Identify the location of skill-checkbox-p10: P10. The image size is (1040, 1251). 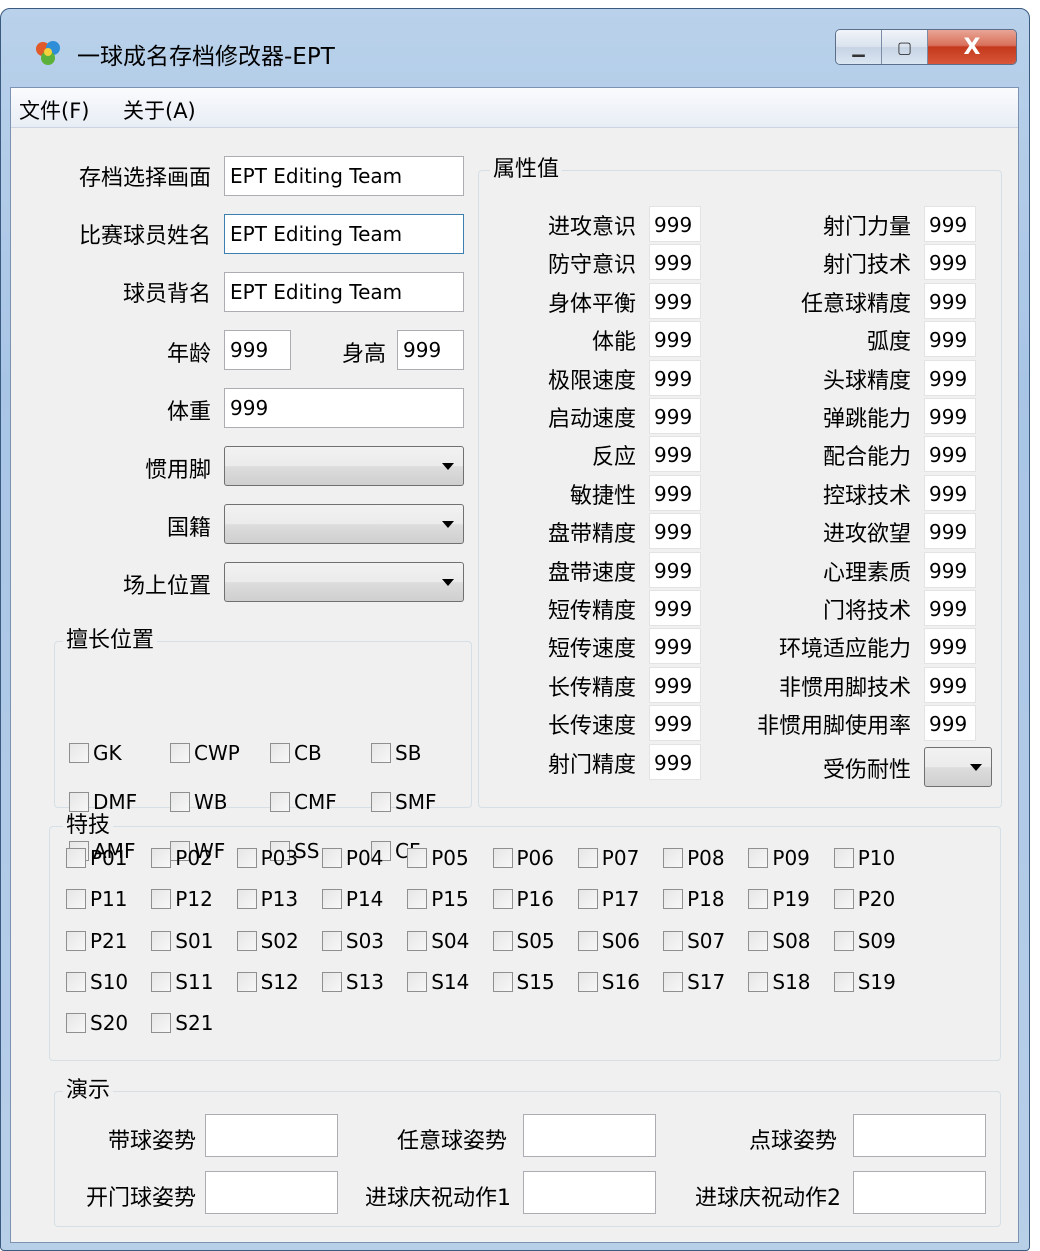
(864, 858).